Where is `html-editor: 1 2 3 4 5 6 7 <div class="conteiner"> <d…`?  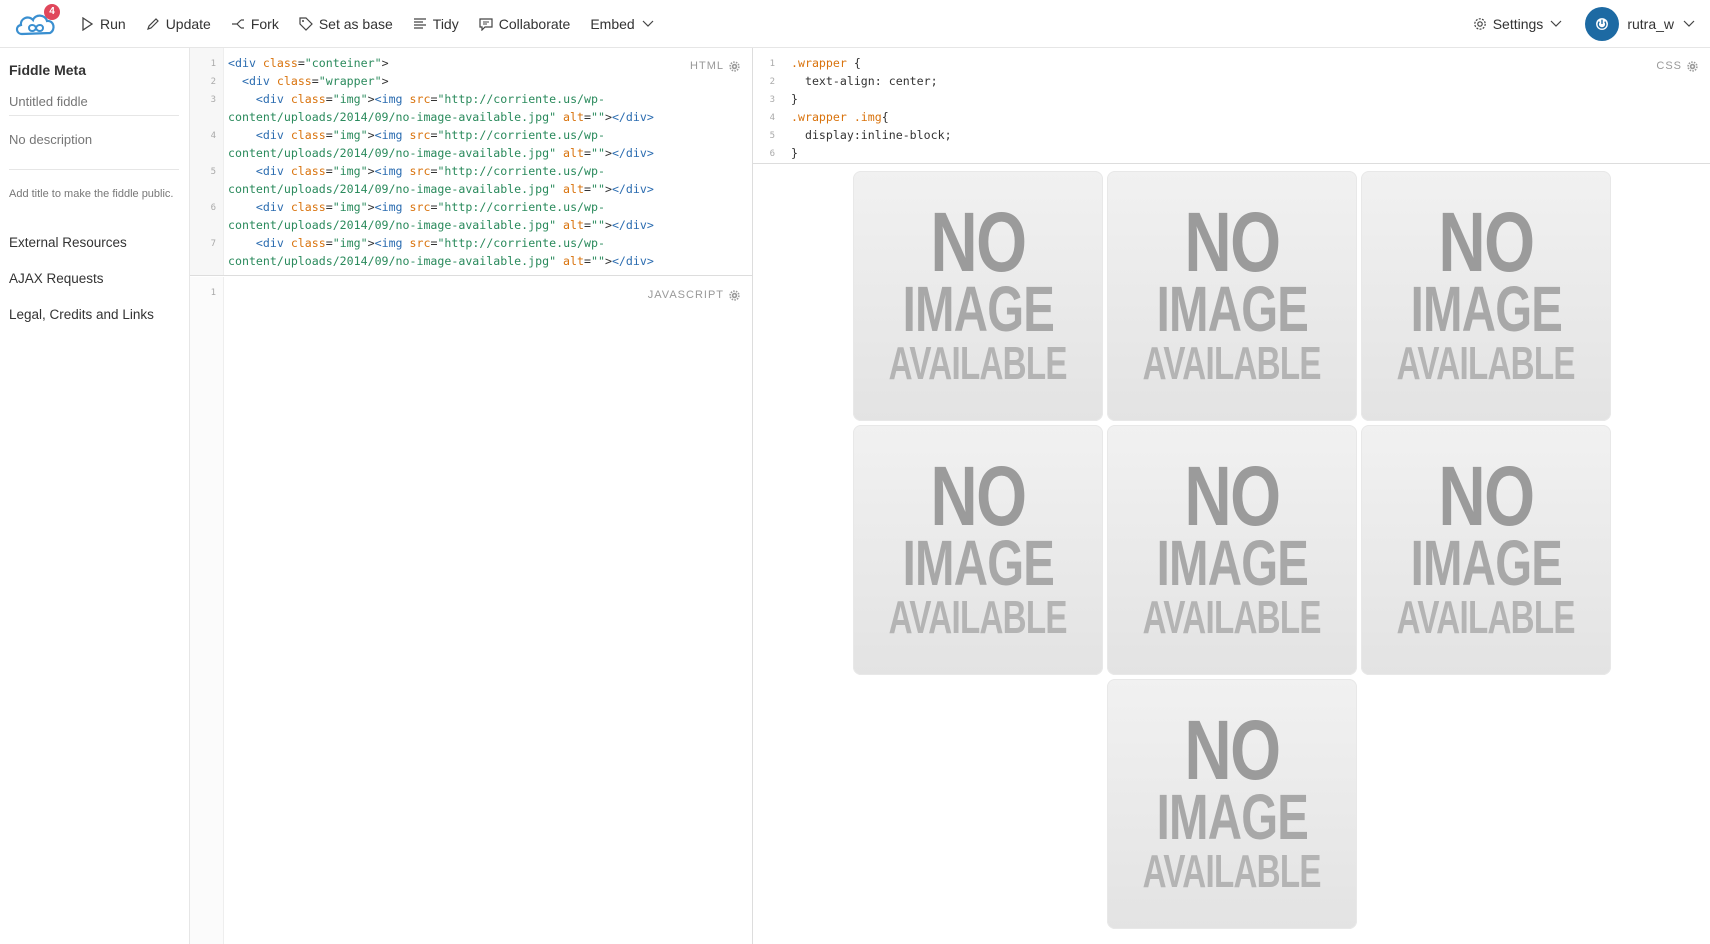
html-editor: 1 2 3 4 5 6 7 <div class="conteiner"> <d… is located at coordinates (471, 162).